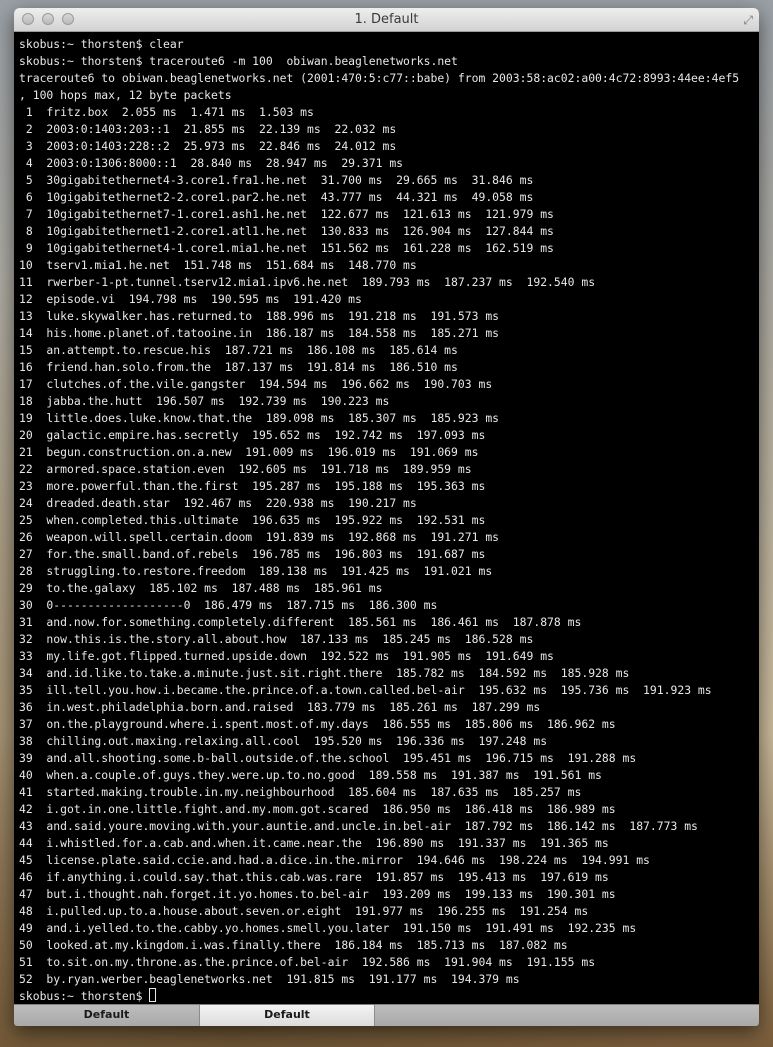  What do you see at coordinates (101, 44) in the screenshot?
I see `terminal-line: skobus:~ thorsten$ clear` at bounding box center [101, 44].